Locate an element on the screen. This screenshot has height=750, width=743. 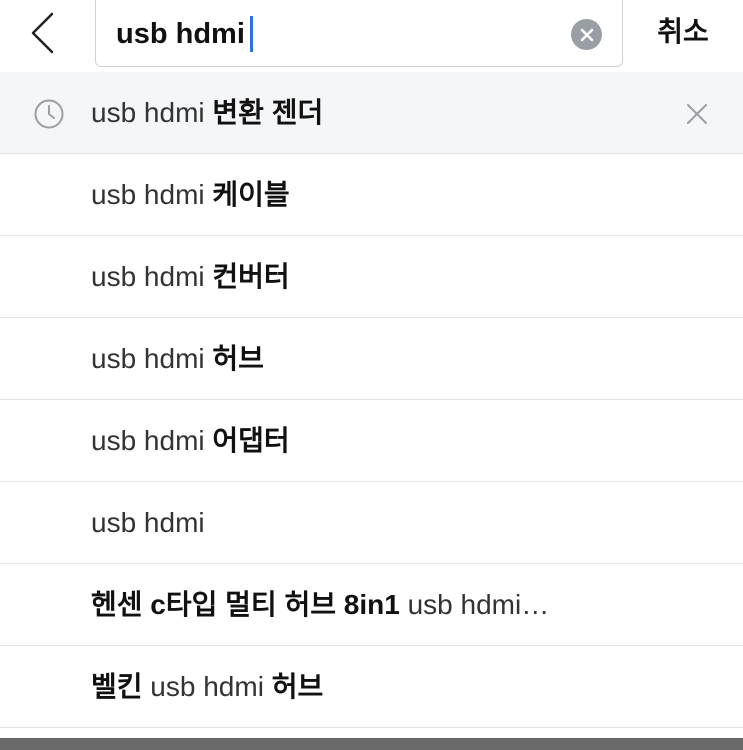
suggestion-text: 벨킨 usb hdmi 허브 is located at coordinates (207, 687).